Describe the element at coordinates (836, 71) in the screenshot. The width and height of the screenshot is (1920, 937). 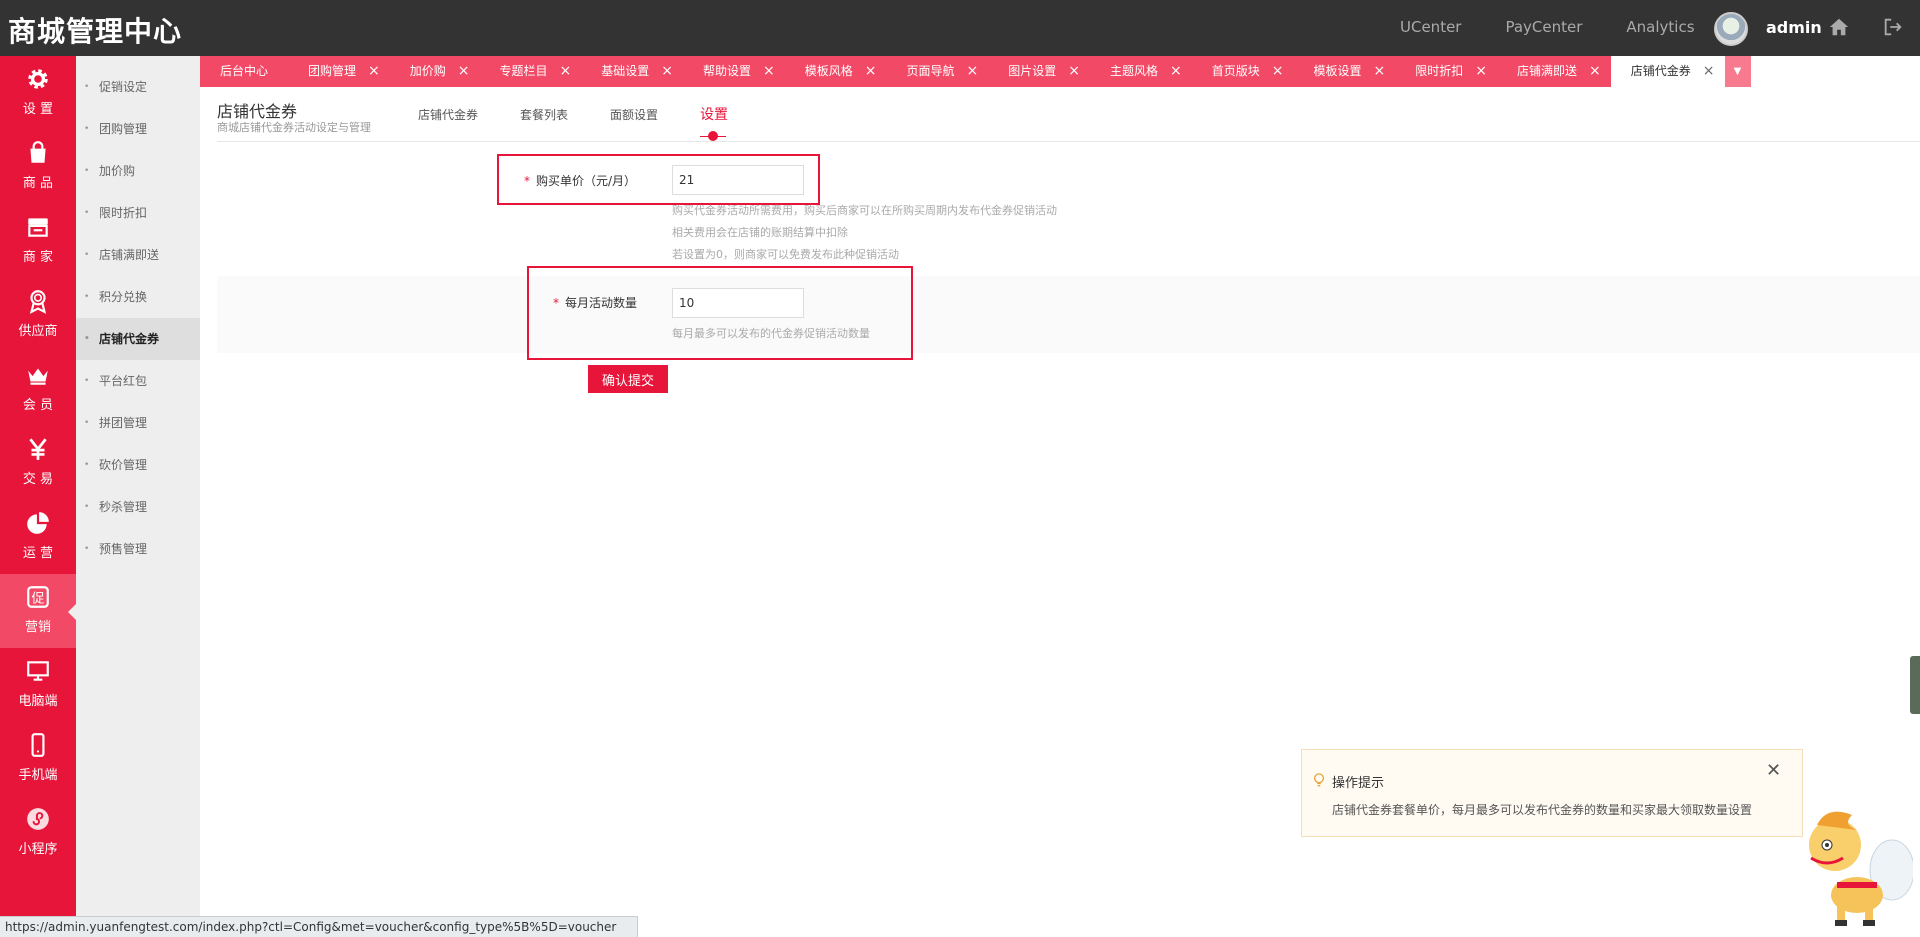
I see `tab-item: 模板风格 ×` at that location.